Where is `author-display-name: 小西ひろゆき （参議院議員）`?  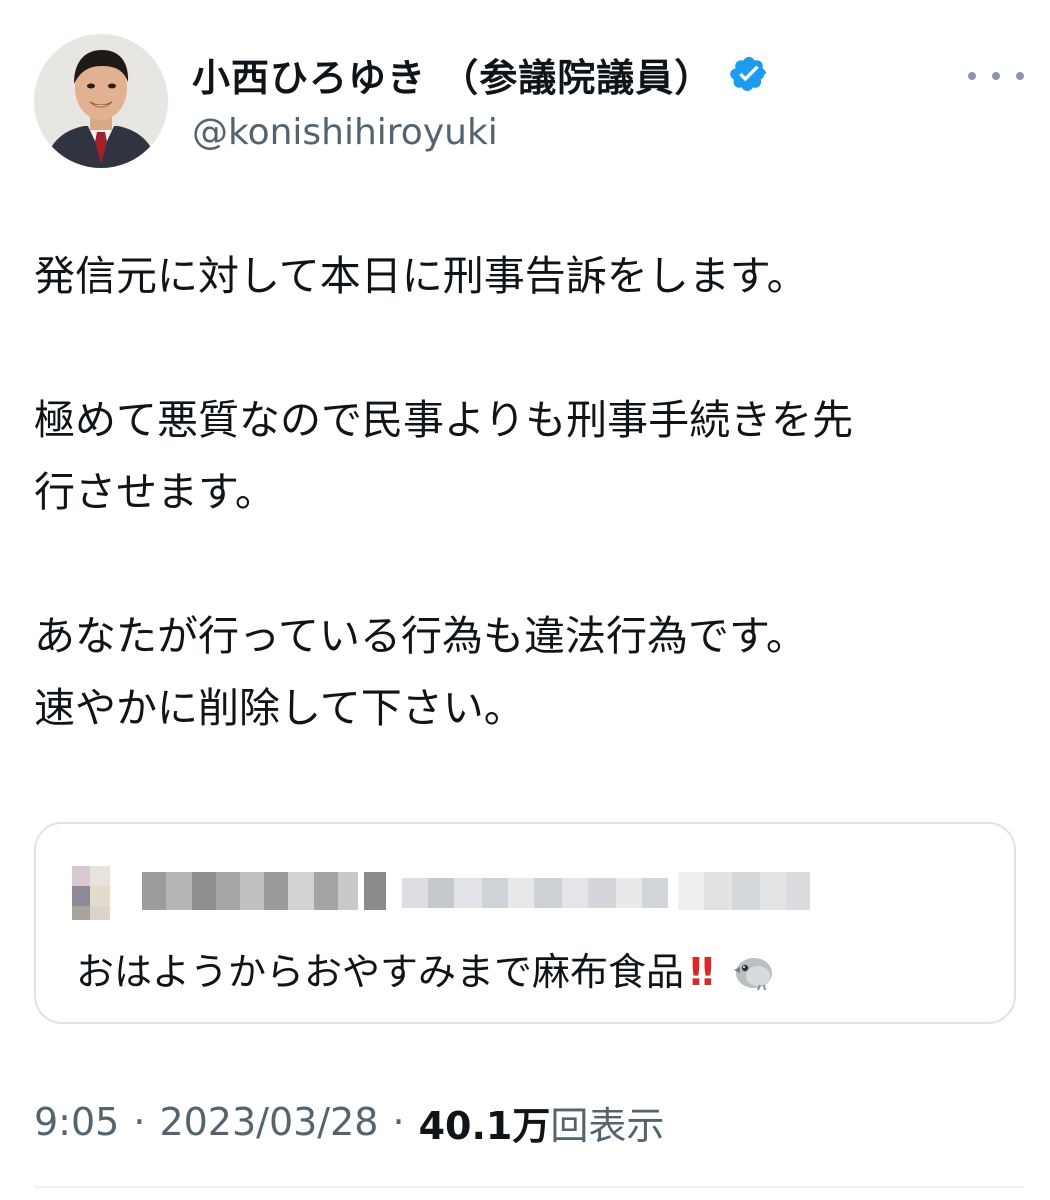 author-display-name: 小西ひろゆき （参議院議員） is located at coordinates (452, 74).